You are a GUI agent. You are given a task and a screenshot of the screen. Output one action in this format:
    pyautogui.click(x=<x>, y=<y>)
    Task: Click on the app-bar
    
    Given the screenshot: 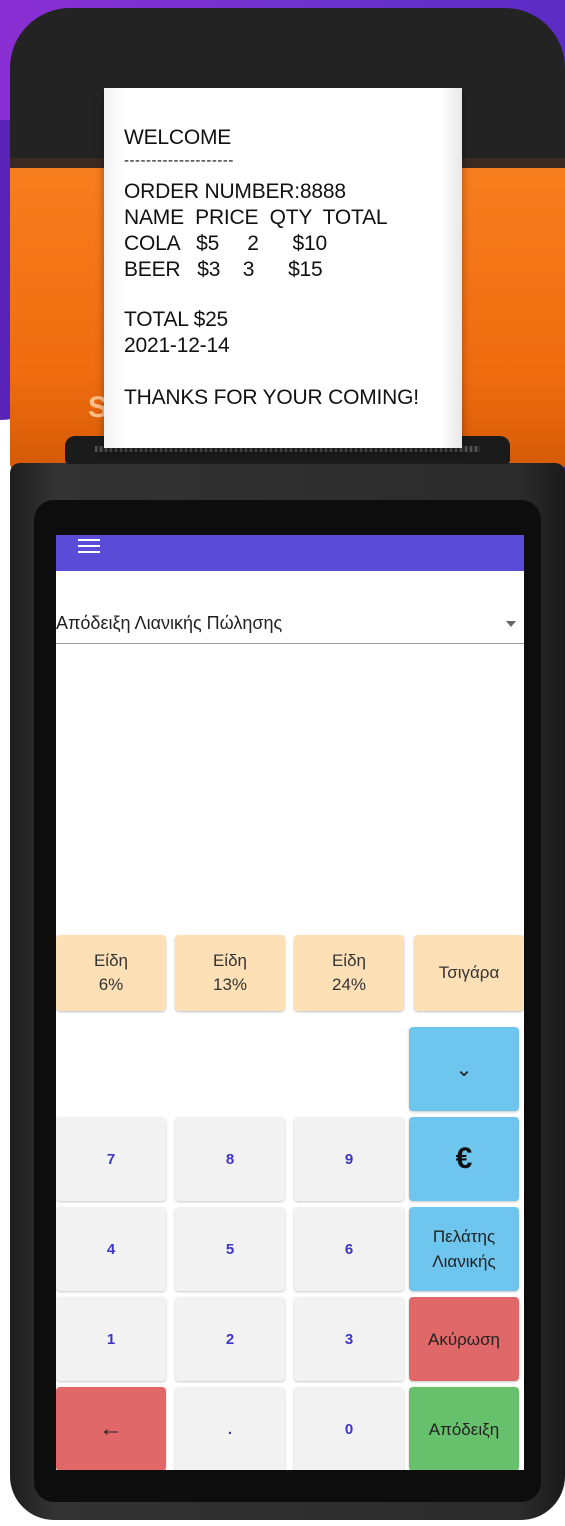 What is the action you would take?
    pyautogui.click(x=290, y=553)
    